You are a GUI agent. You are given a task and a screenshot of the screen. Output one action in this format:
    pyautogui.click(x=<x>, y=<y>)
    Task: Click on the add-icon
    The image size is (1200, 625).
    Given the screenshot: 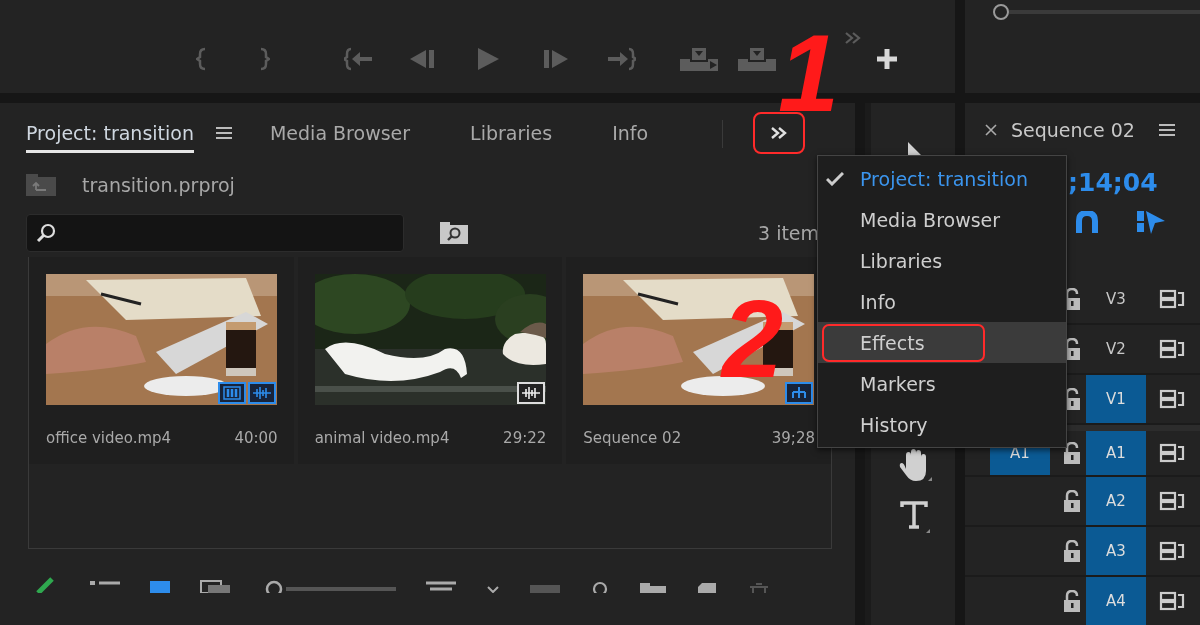 What is the action you would take?
    pyautogui.click(x=887, y=59)
    